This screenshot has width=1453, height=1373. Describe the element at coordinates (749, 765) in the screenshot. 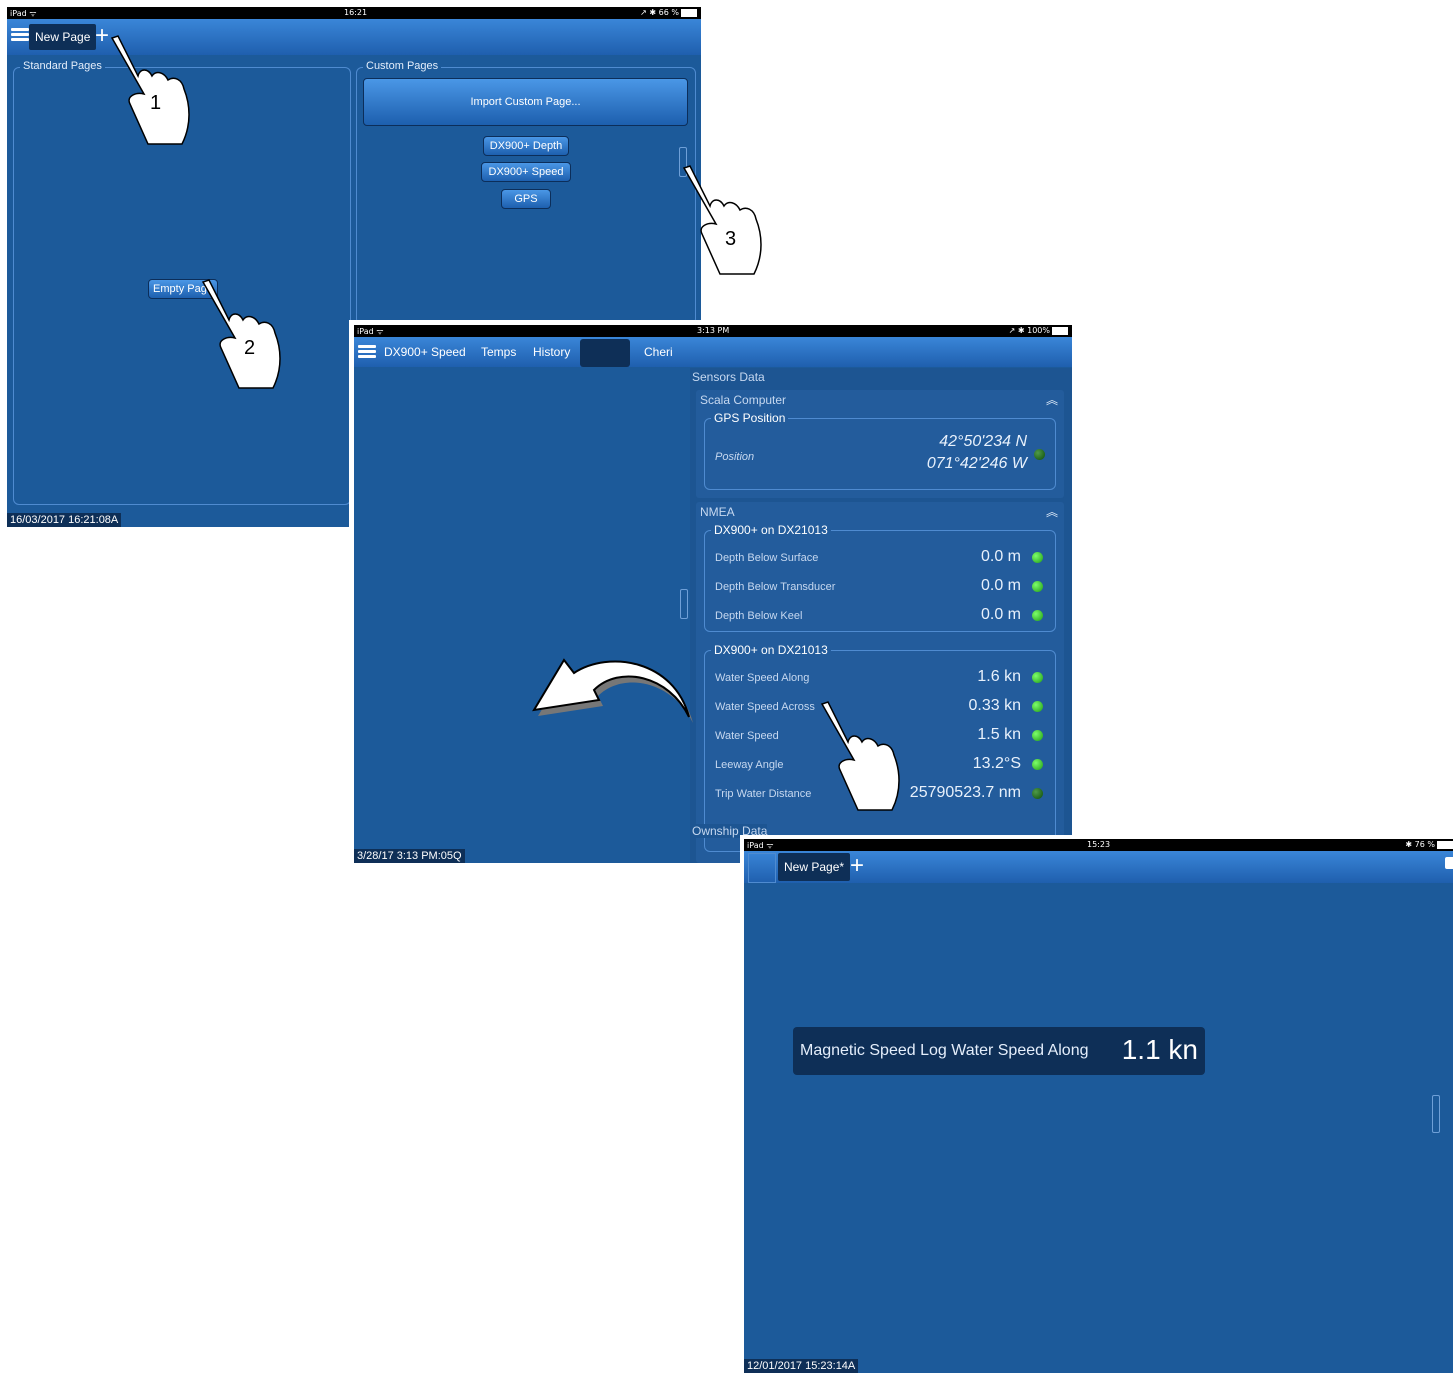

I see `sensor-label: Leeway Angle` at that location.